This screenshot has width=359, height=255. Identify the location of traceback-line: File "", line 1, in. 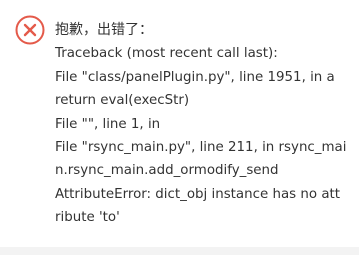
(108, 124).